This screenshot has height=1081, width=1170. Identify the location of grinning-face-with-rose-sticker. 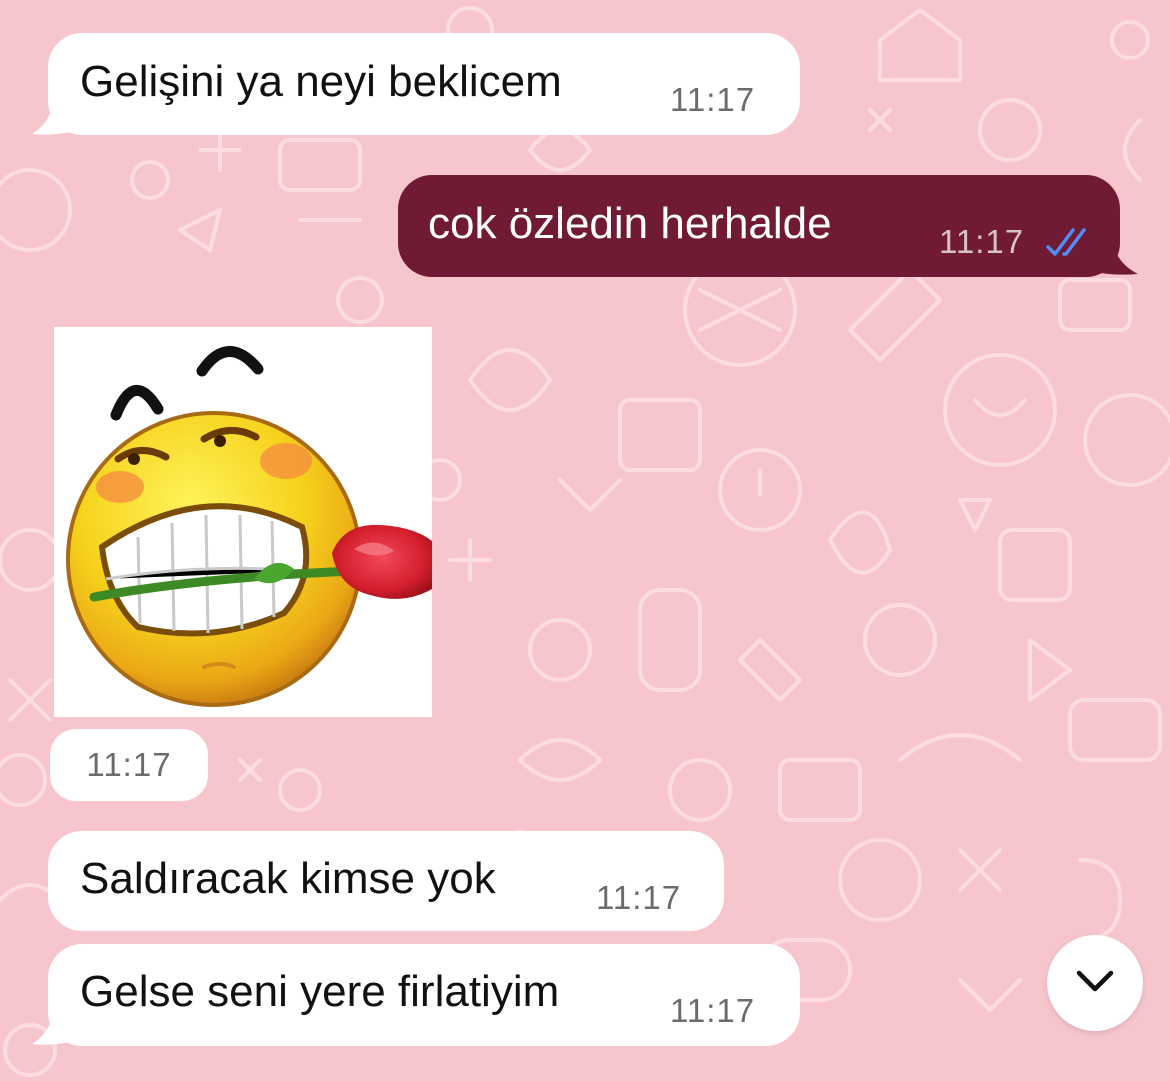
(249, 526).